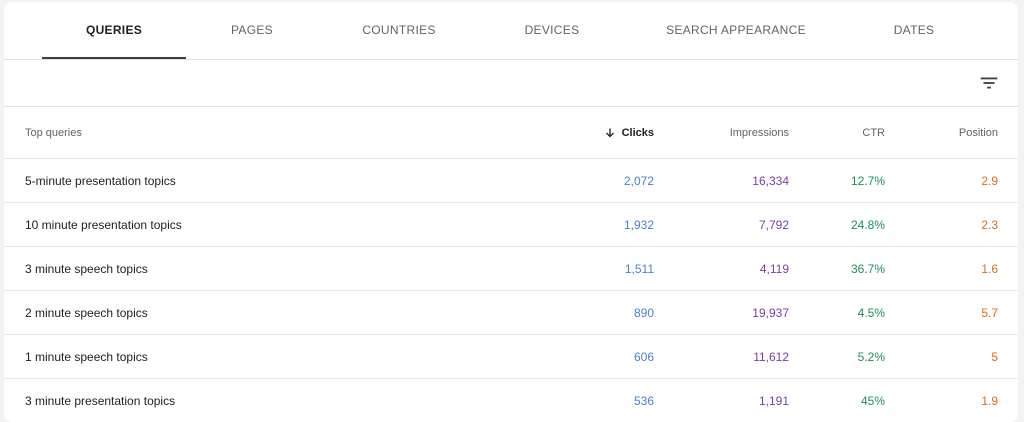 The height and width of the screenshot is (422, 1024). Describe the element at coordinates (989, 83) in the screenshot. I see `filter-list-icon` at that location.